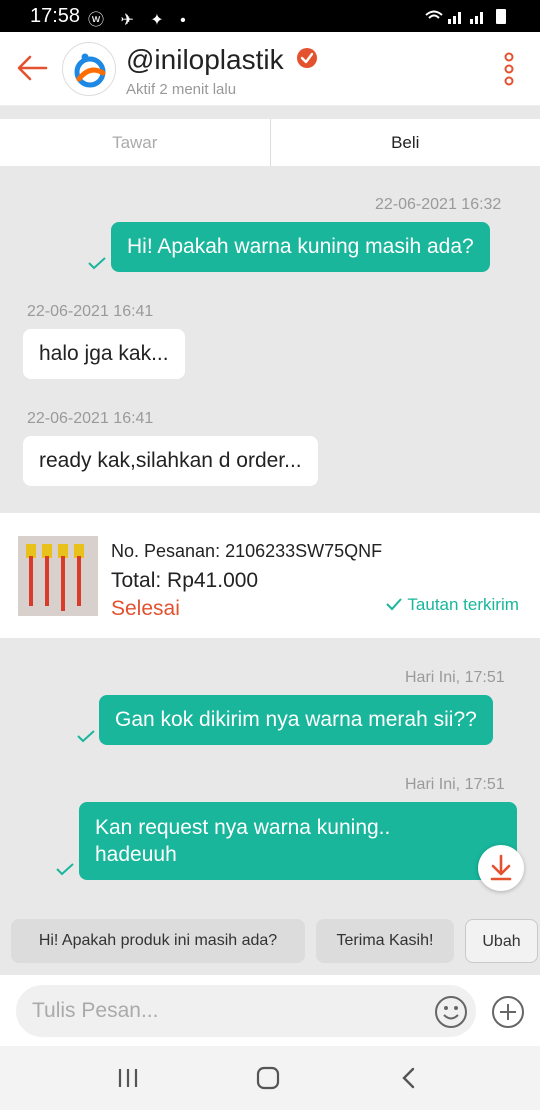 The height and width of the screenshot is (1110, 540). I want to click on product-thumbnail, so click(58, 576).